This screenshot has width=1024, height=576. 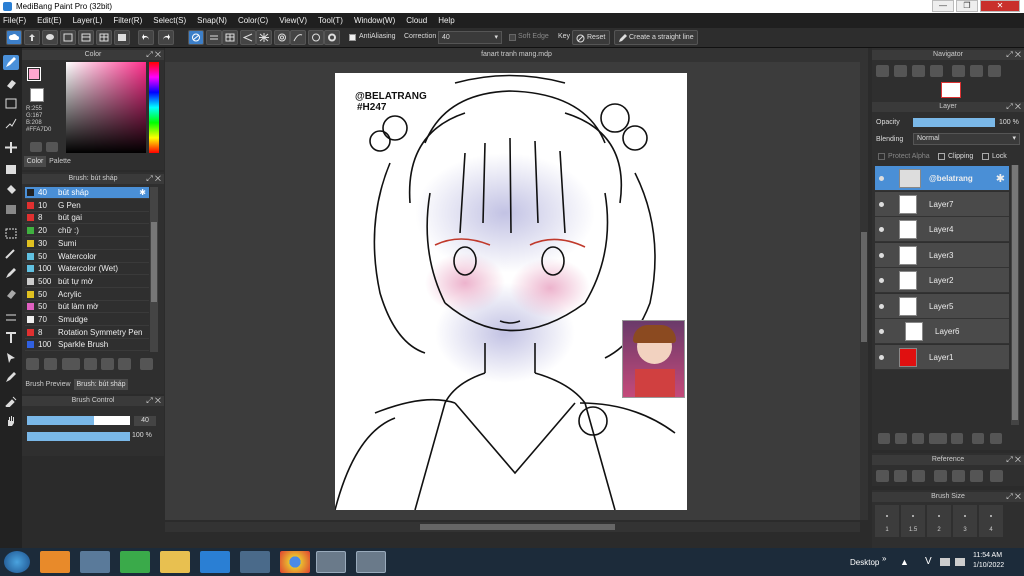 What do you see at coordinates (591, 37) in the screenshot?
I see `reset-button: Reset` at bounding box center [591, 37].